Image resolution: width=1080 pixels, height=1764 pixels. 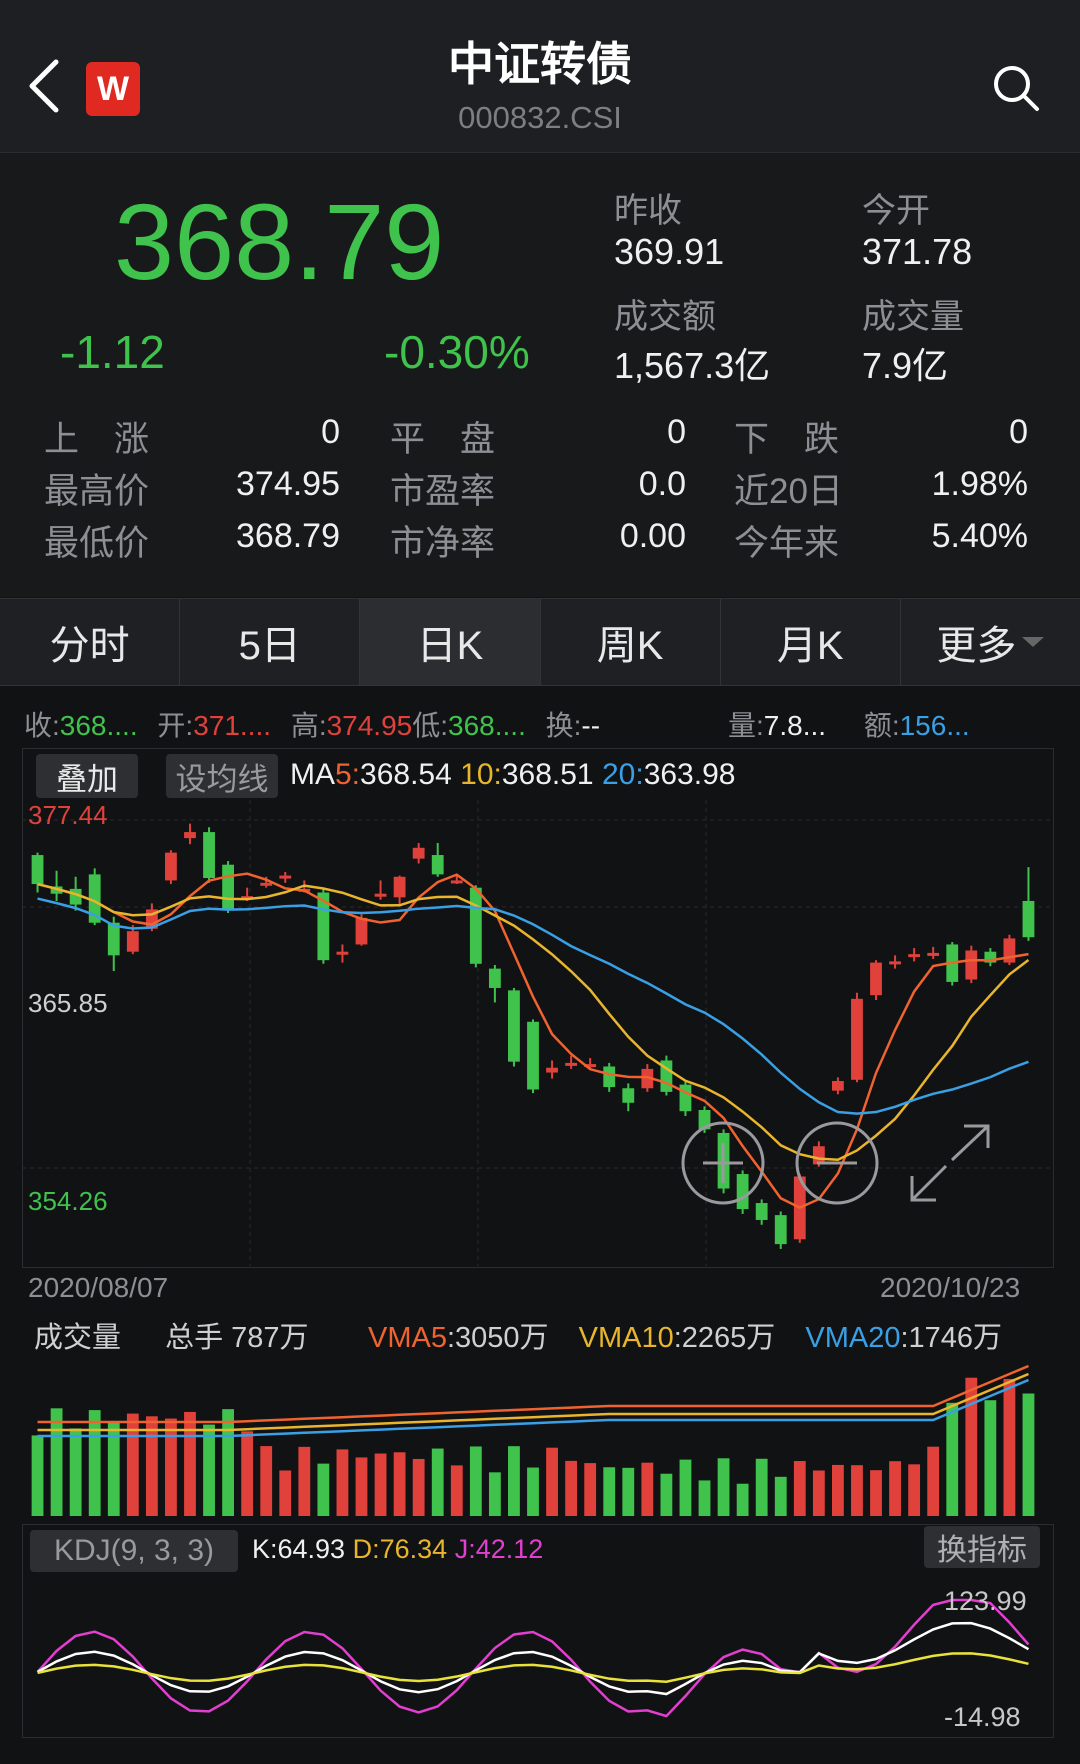 I want to click on y-axis-high: 377.44, so click(x=68, y=815).